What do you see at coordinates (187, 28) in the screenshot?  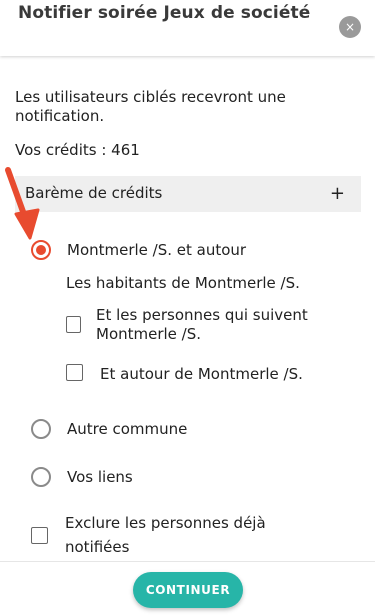 I see `modal-header: Notifier soirée Jeux de société ×` at bounding box center [187, 28].